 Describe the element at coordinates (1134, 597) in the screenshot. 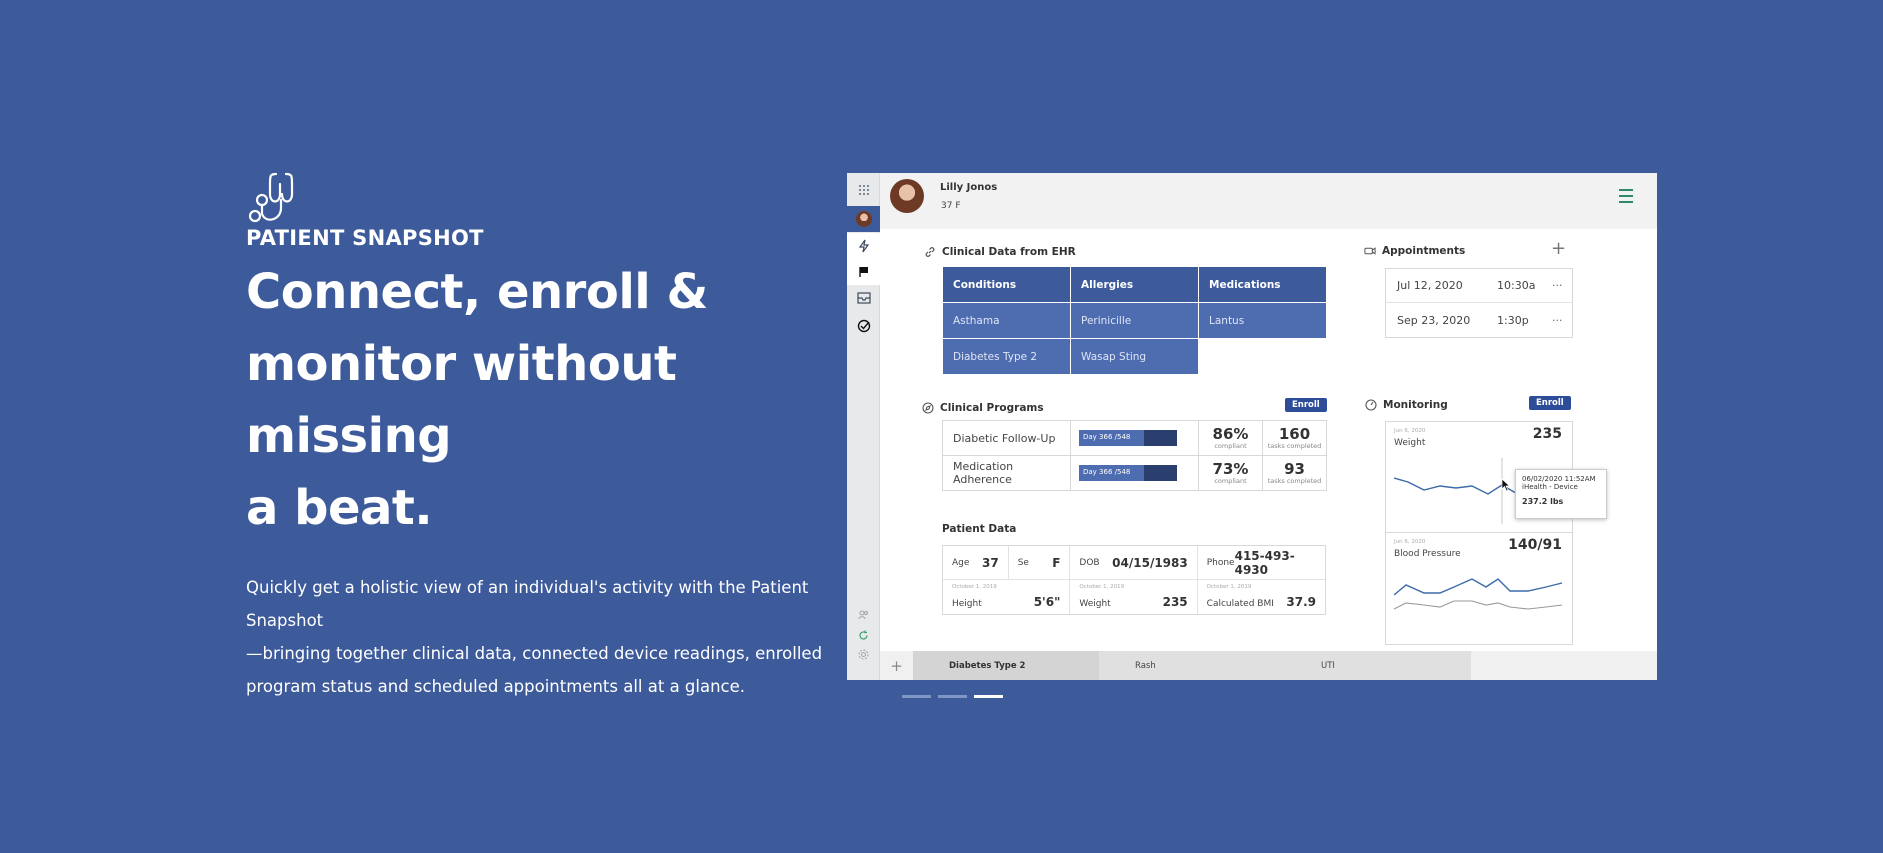

I see `weight-cell: October 1, 2019 Weight 235` at that location.